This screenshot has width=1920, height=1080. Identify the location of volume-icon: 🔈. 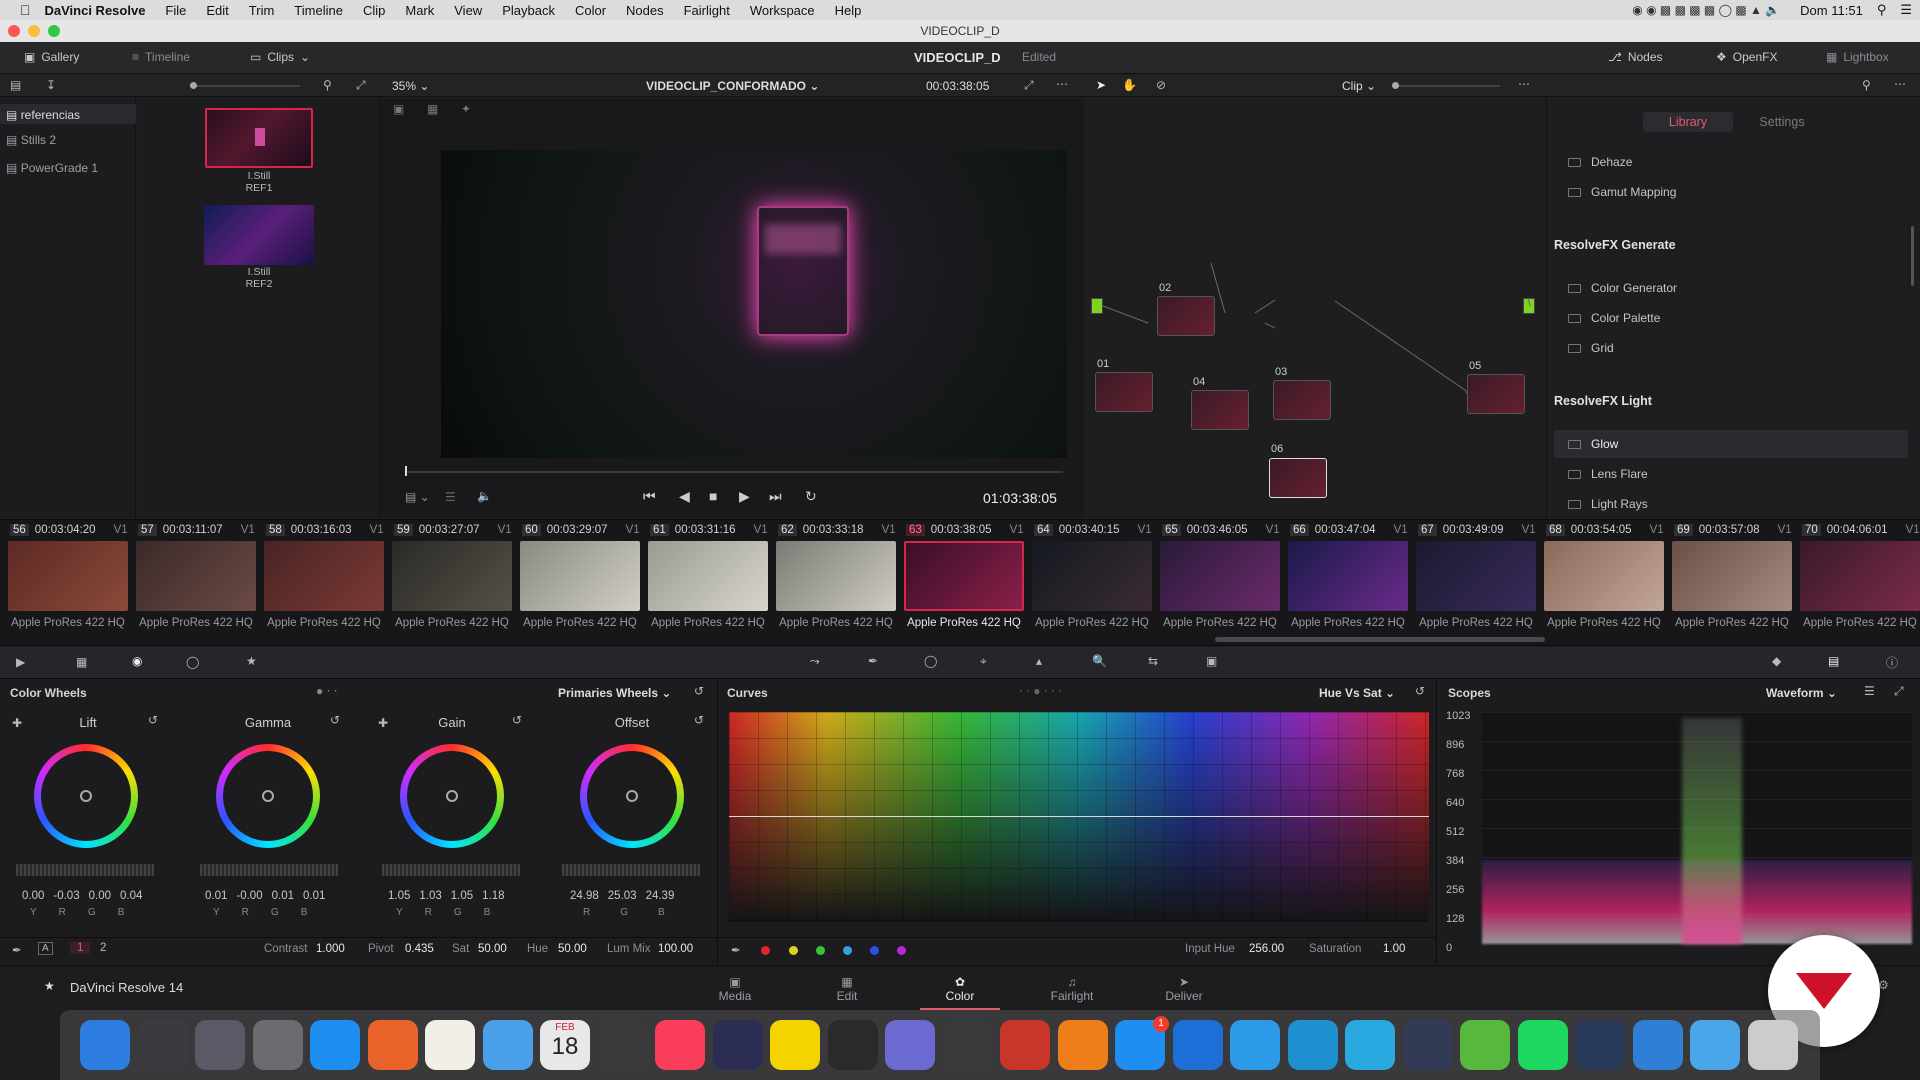
(484, 496).